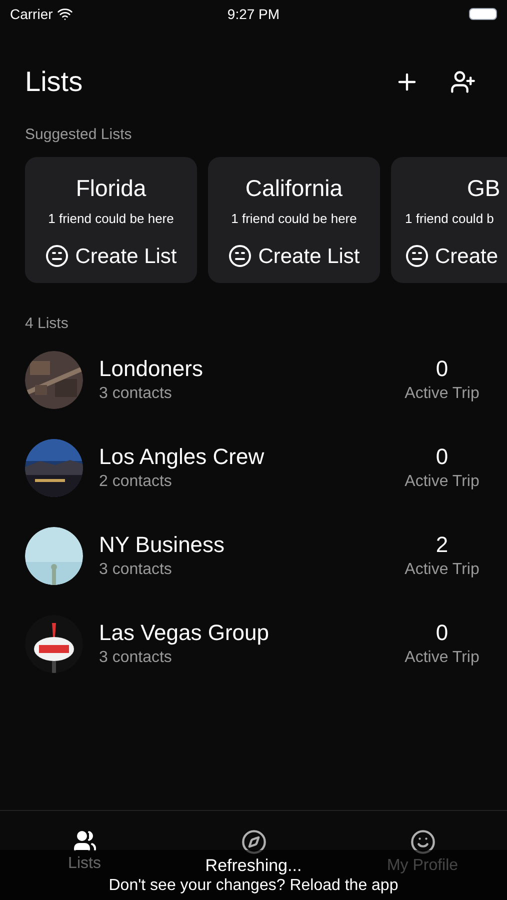  I want to click on list-name: Londoners, so click(151, 369).